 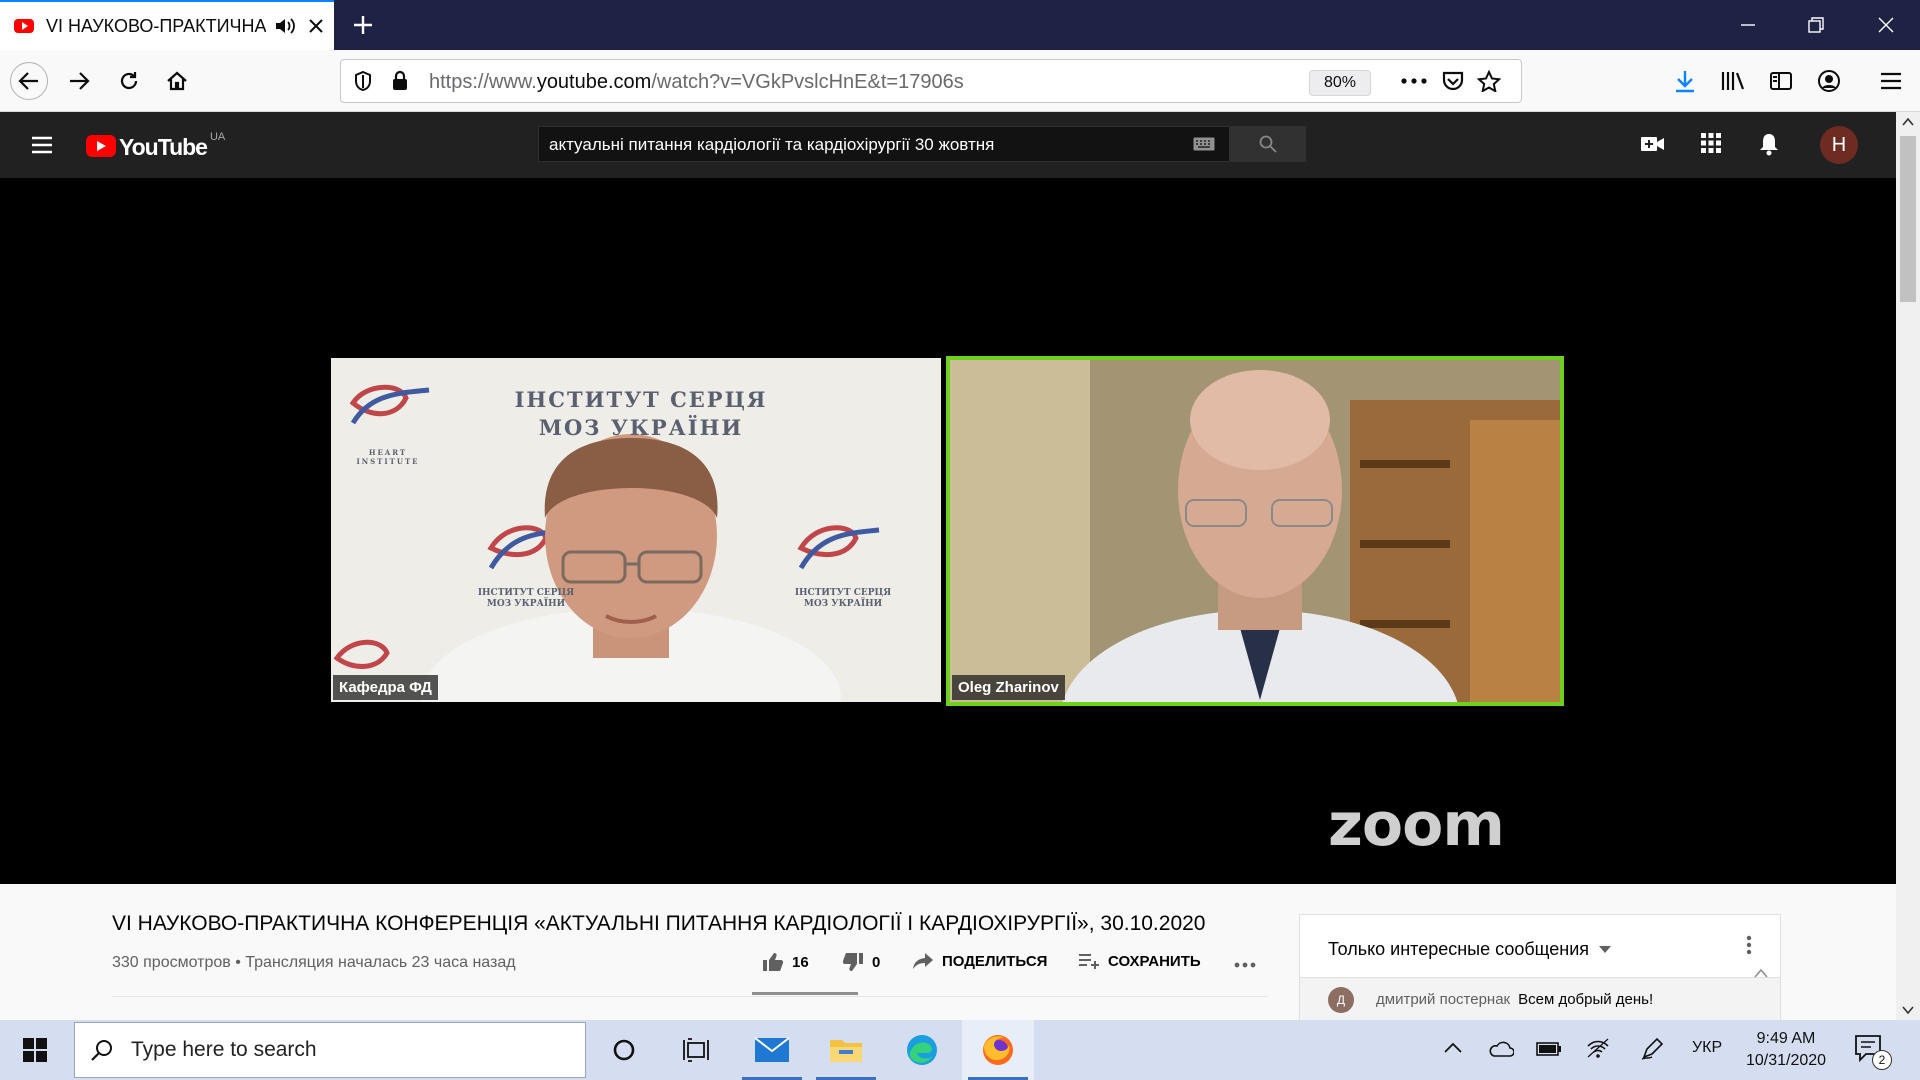 What do you see at coordinates (1749, 945) in the screenshot?
I see `chat-menu-icon` at bounding box center [1749, 945].